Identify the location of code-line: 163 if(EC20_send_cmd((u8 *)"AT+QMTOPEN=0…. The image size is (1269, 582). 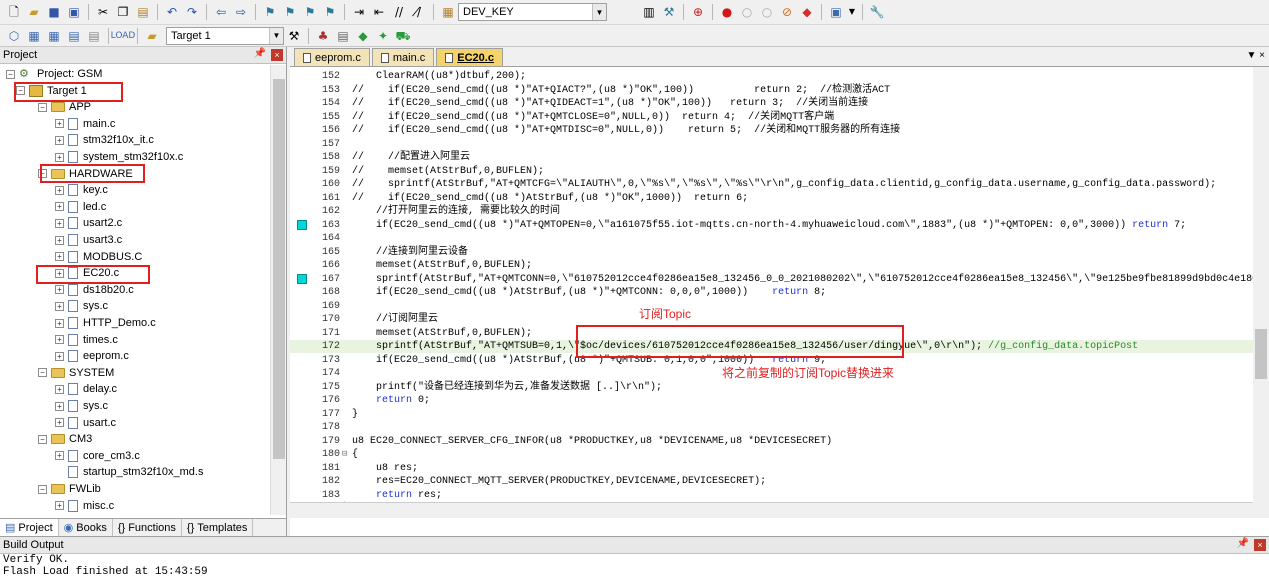
(779, 225).